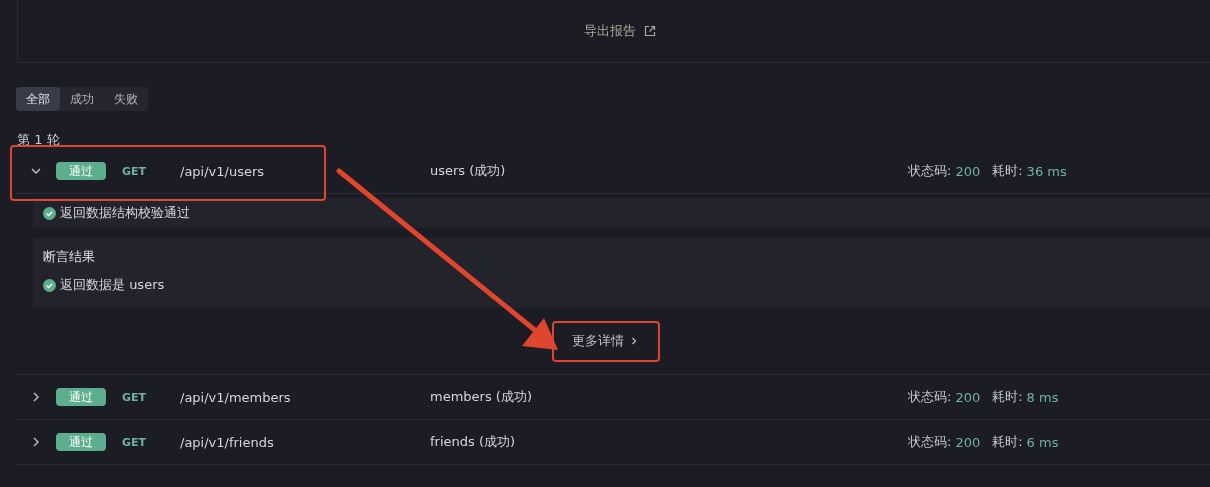  I want to click on response-time: 6 ms, so click(1042, 442).